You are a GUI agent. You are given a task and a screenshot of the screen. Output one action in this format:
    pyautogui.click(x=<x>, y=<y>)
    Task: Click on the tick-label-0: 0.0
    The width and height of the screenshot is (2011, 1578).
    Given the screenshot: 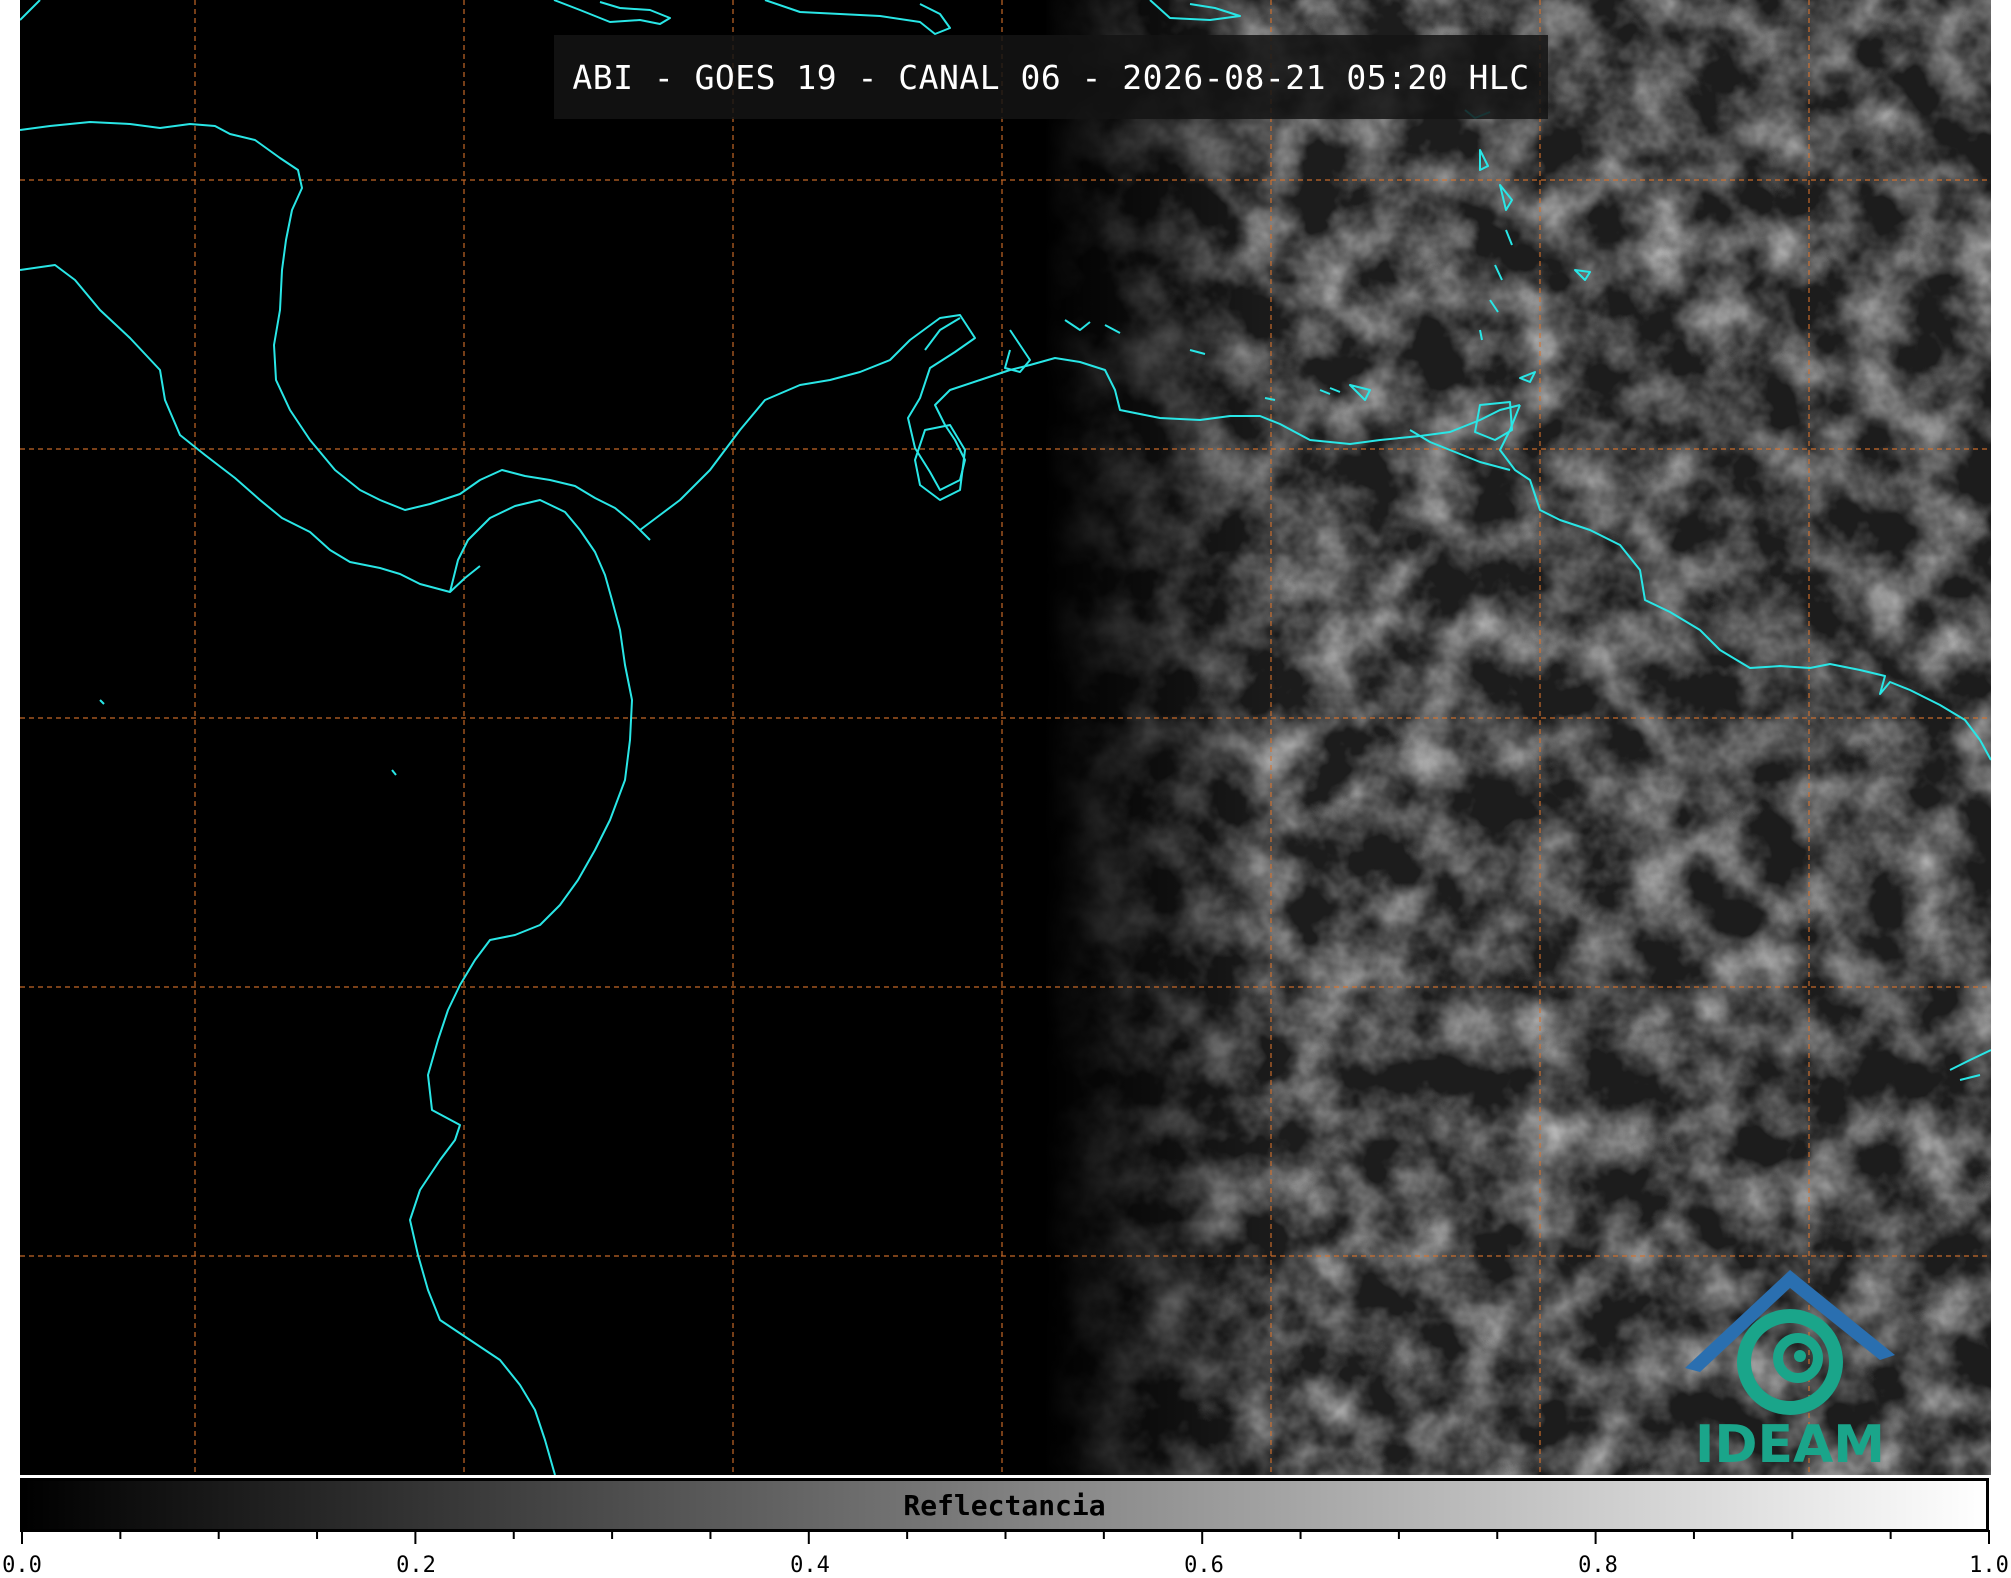 What is the action you would take?
    pyautogui.click(x=22, y=1565)
    